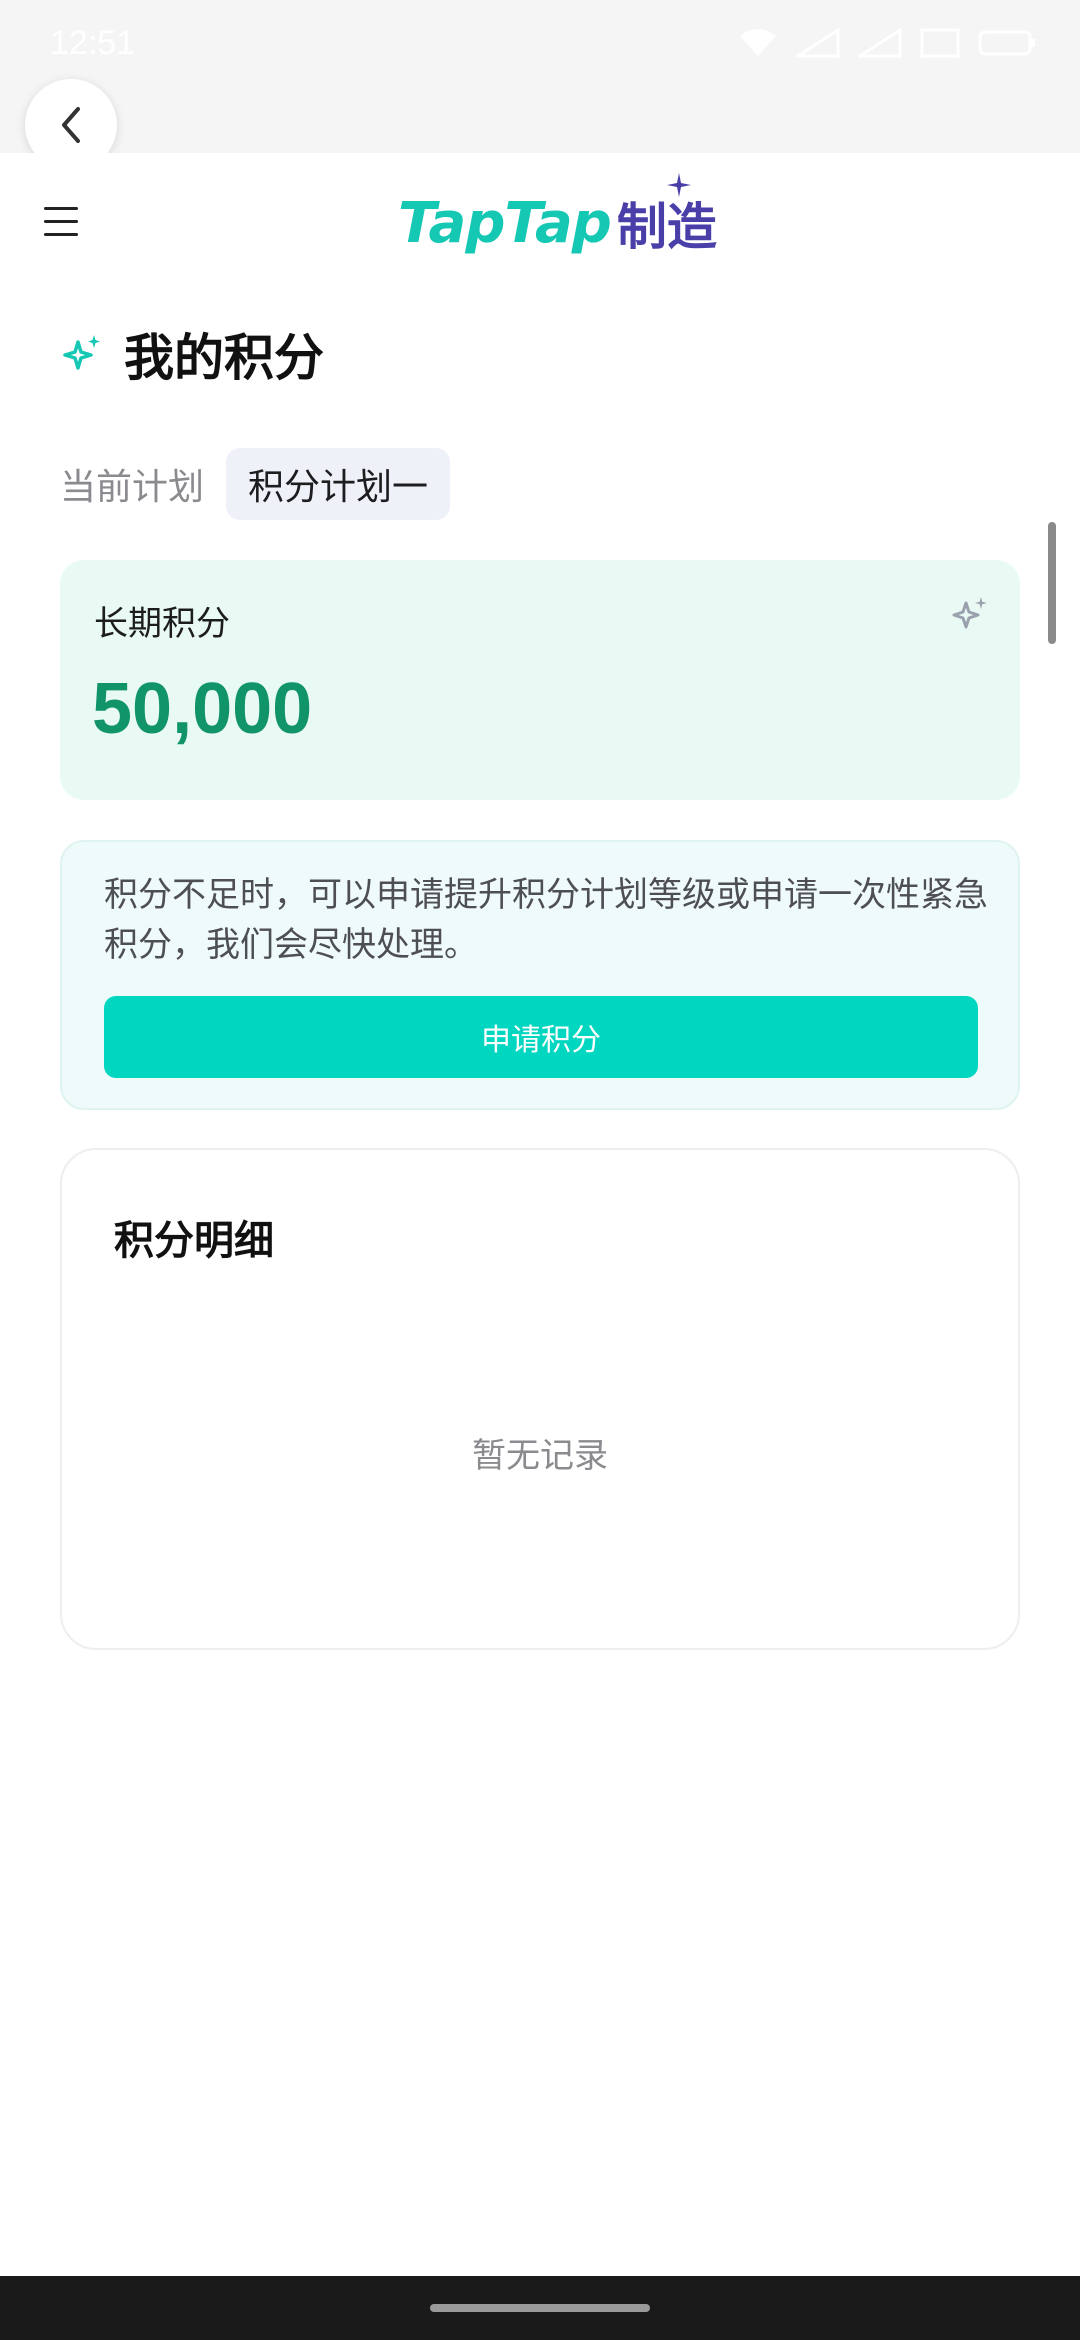  I want to click on wifi-icon, so click(758, 42).